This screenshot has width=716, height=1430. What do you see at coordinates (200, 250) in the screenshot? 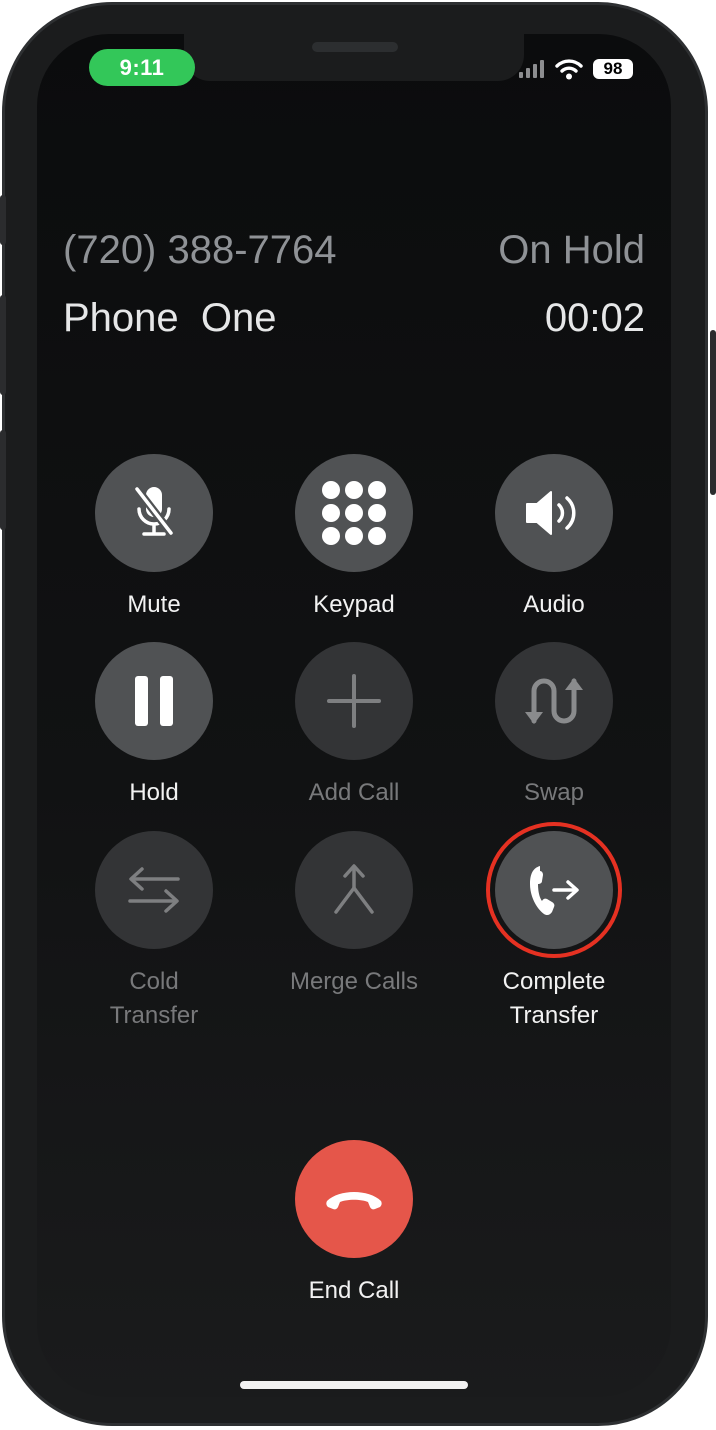
I see `caller-number: (720) 388-7764` at bounding box center [200, 250].